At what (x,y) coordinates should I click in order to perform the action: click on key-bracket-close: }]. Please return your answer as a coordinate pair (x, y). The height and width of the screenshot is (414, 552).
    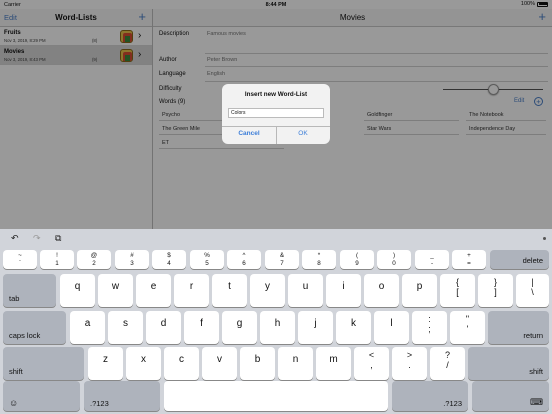
    Looking at the image, I should click on (495, 290).